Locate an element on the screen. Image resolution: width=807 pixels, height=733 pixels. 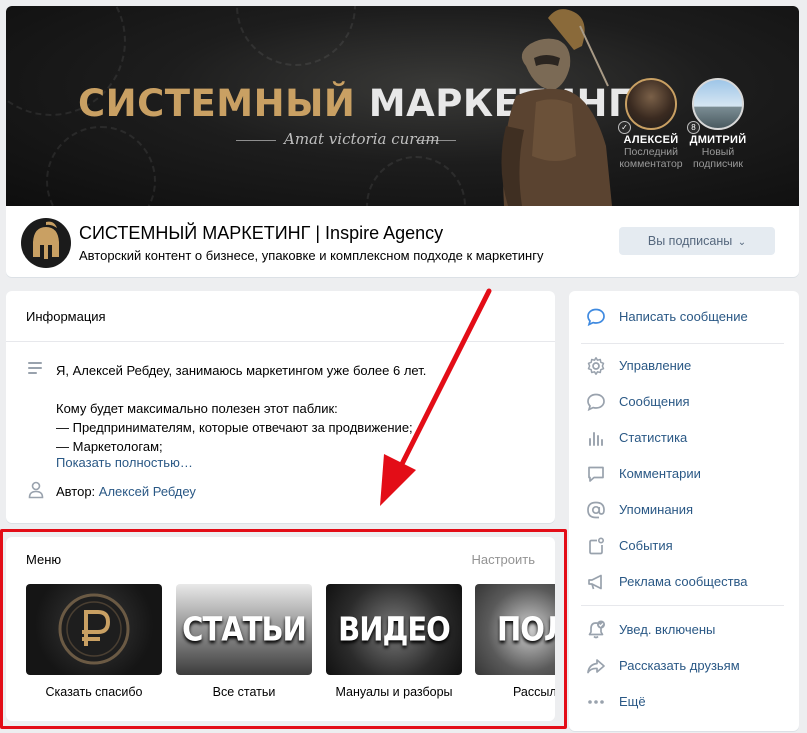
menu-thumbnail is located at coordinates (94, 629).